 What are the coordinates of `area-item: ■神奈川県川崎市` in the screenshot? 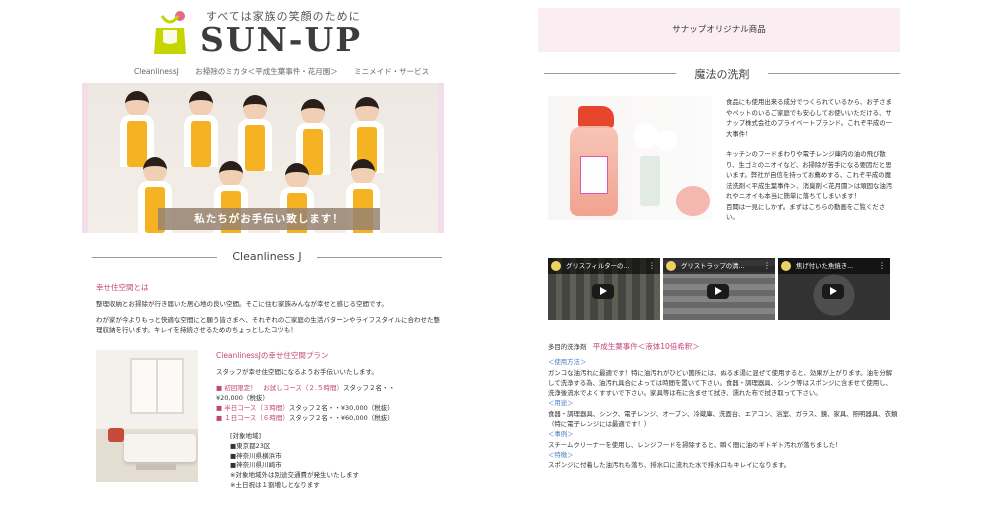 It's located at (256, 465).